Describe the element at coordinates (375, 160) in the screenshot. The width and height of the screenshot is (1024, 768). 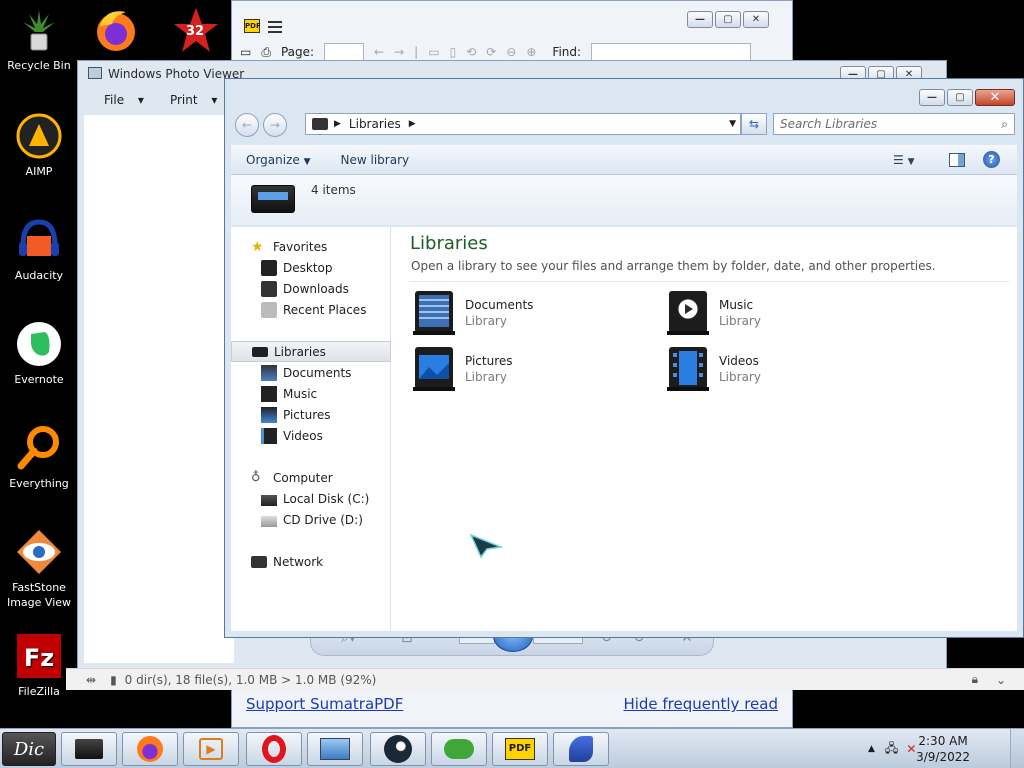
I see `new-library-button: New library` at that location.